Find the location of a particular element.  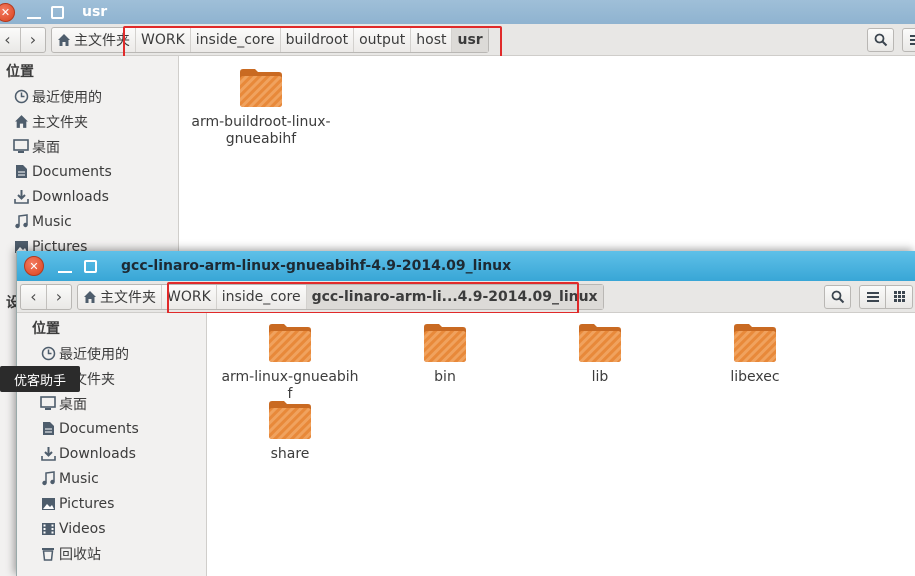

breadcrumb-item-output: output is located at coordinates (383, 39).